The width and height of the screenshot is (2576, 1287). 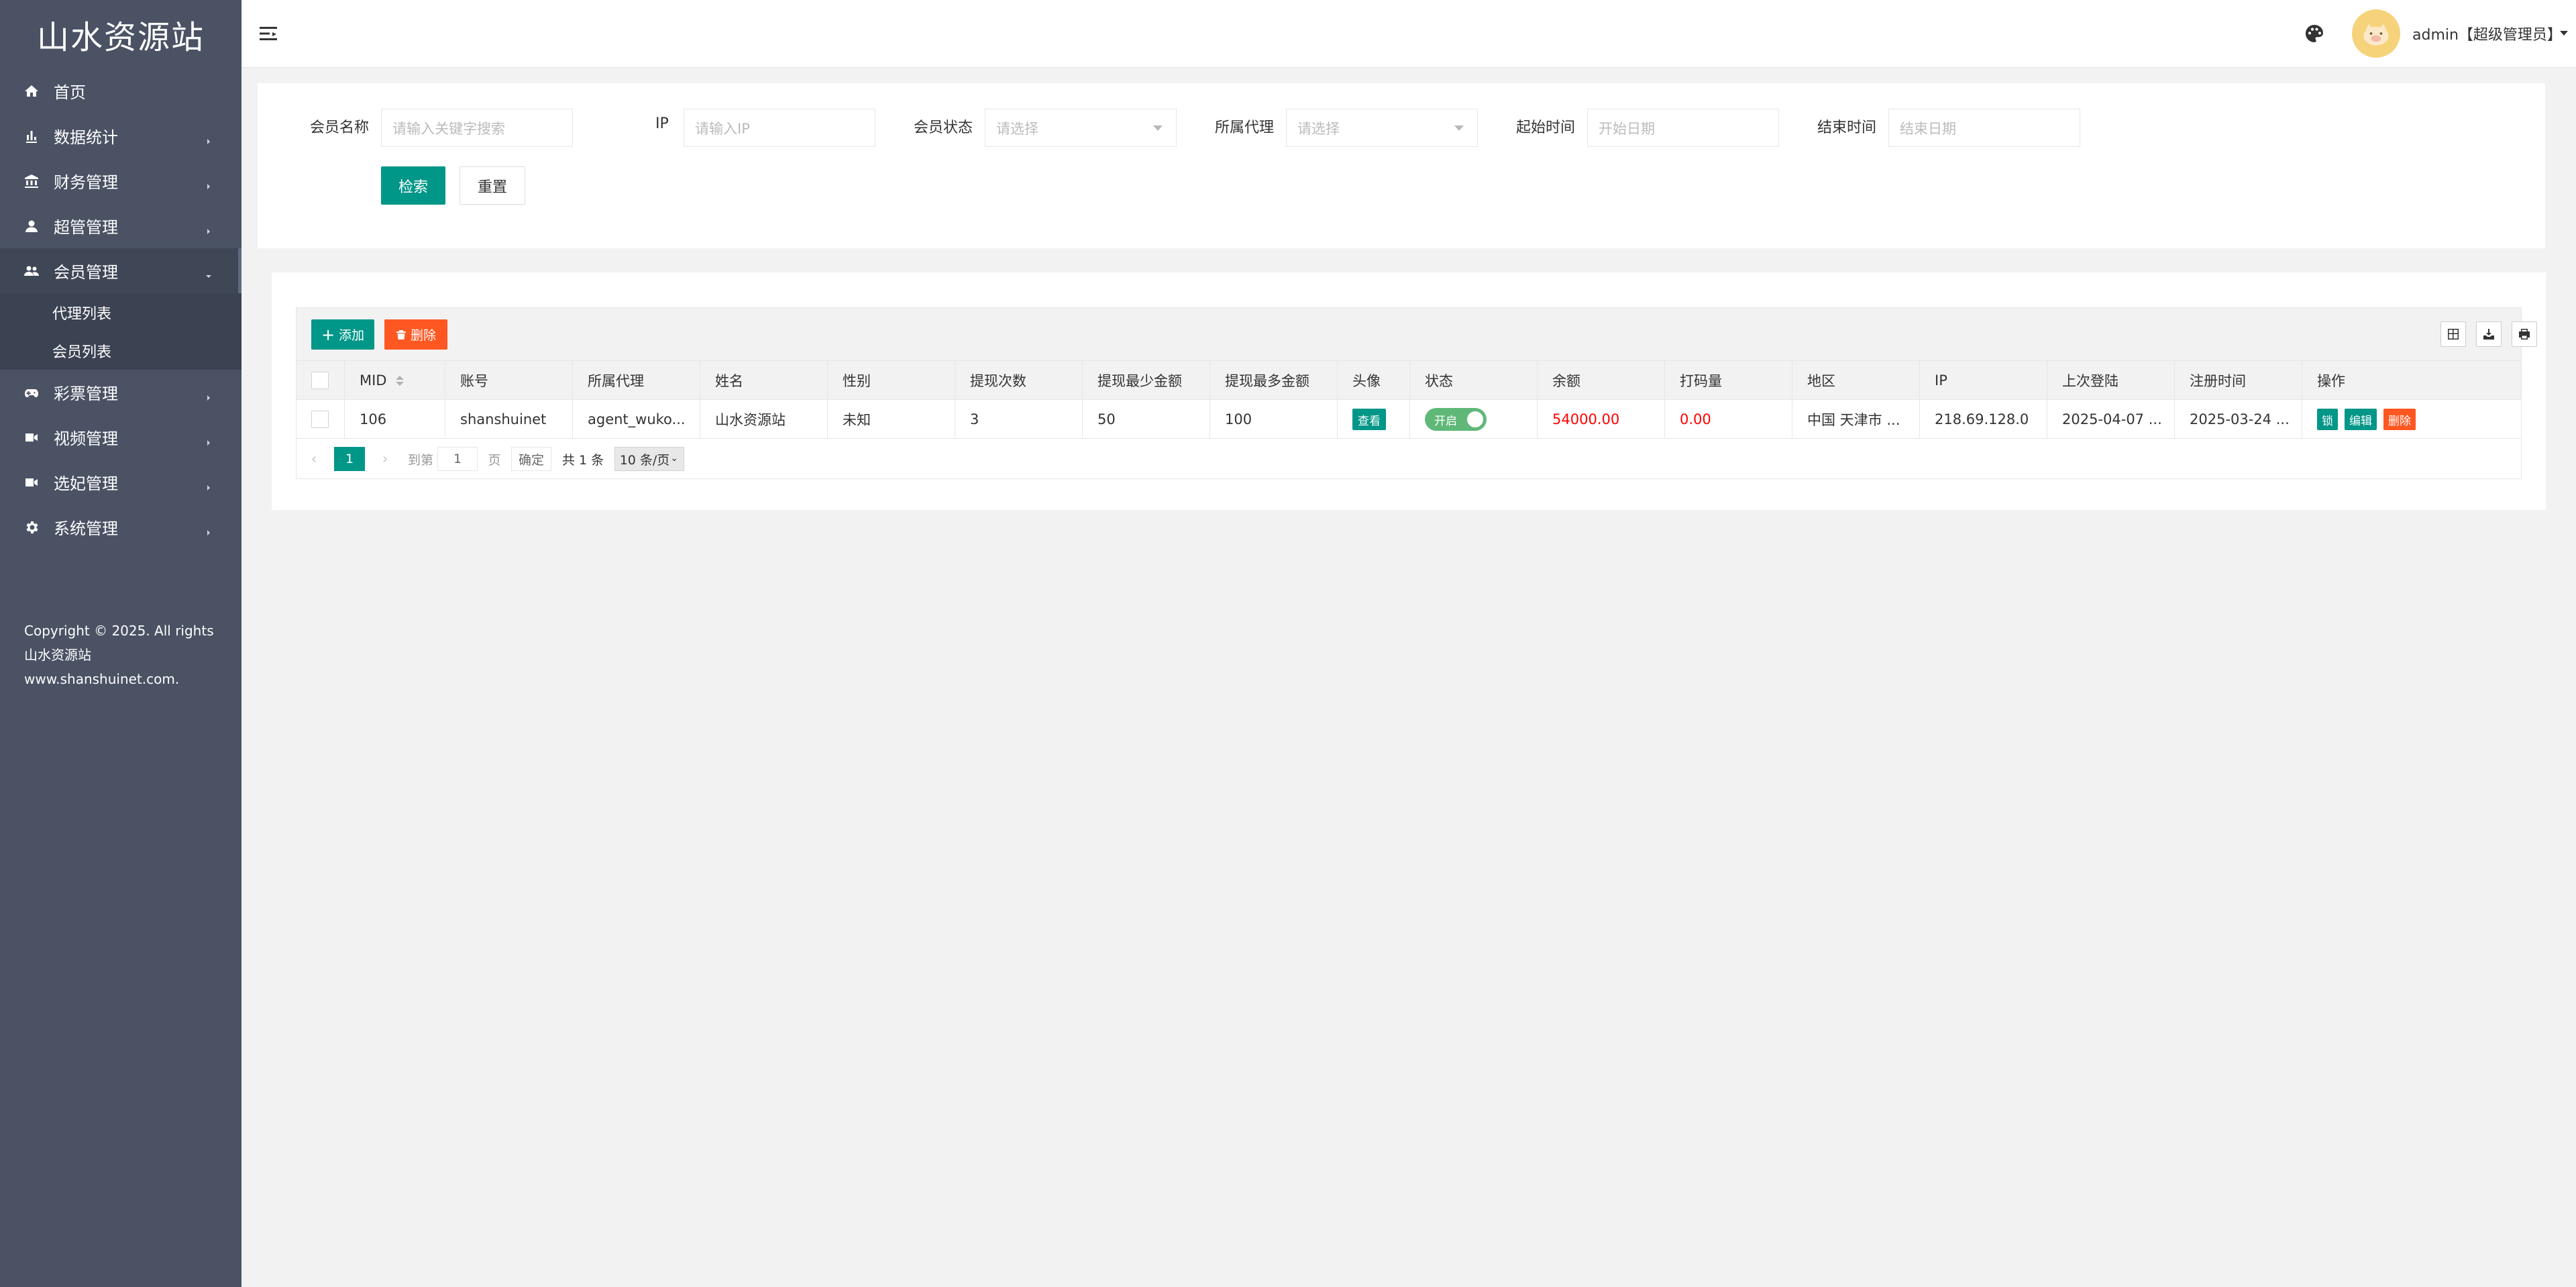 What do you see at coordinates (1847, 128) in the screenshot?
I see `end-time-label: 结束时间` at bounding box center [1847, 128].